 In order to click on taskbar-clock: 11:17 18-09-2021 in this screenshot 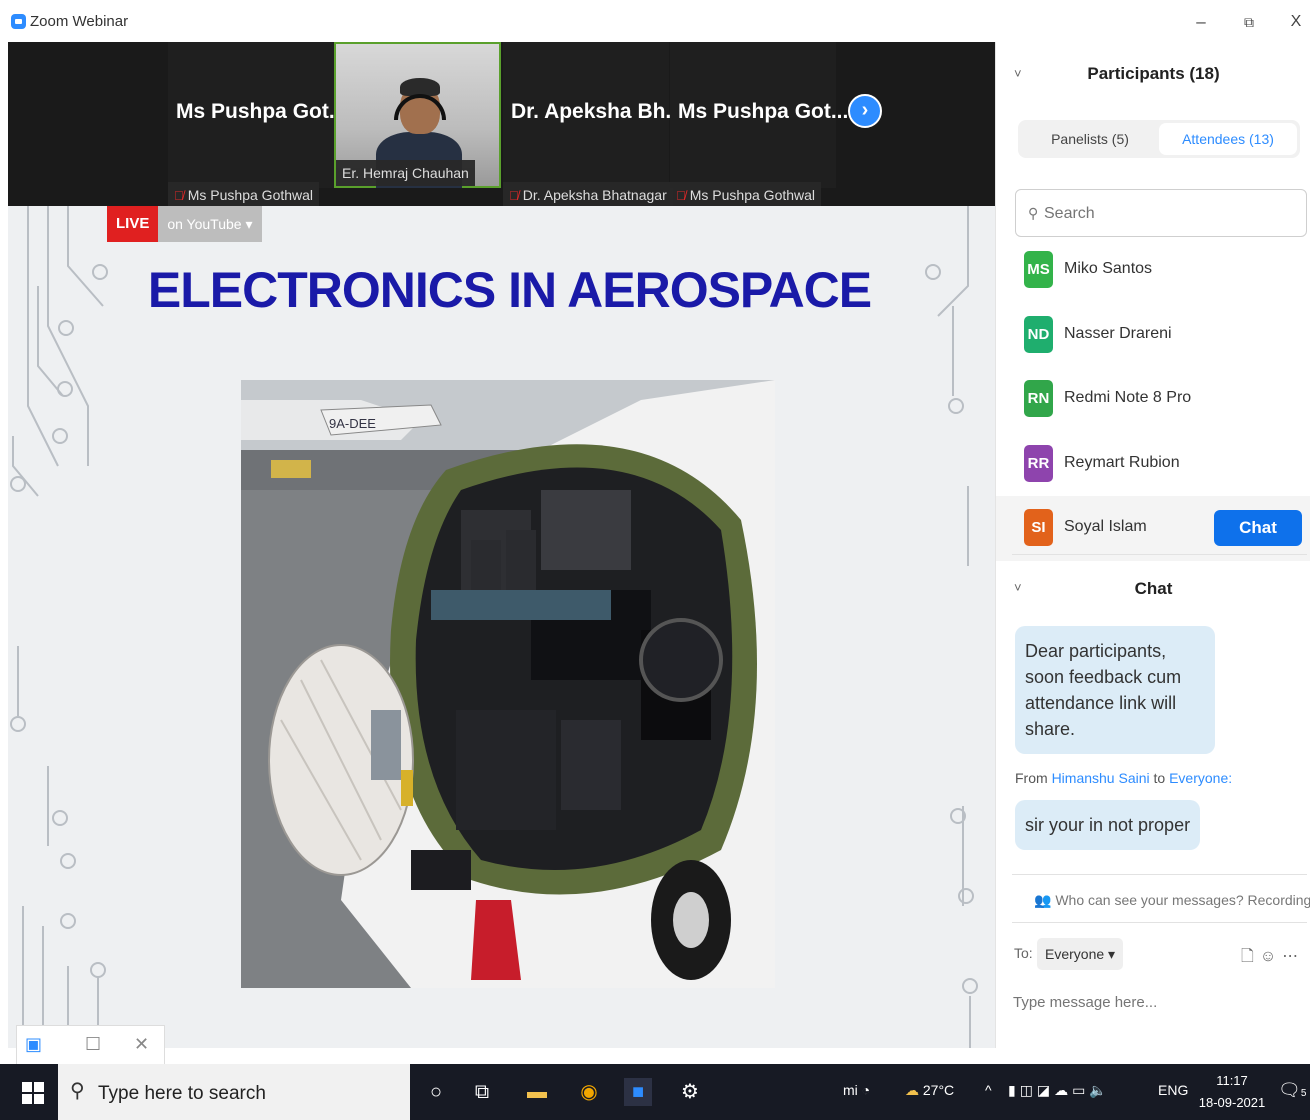, I will do `click(1232, 1092)`.